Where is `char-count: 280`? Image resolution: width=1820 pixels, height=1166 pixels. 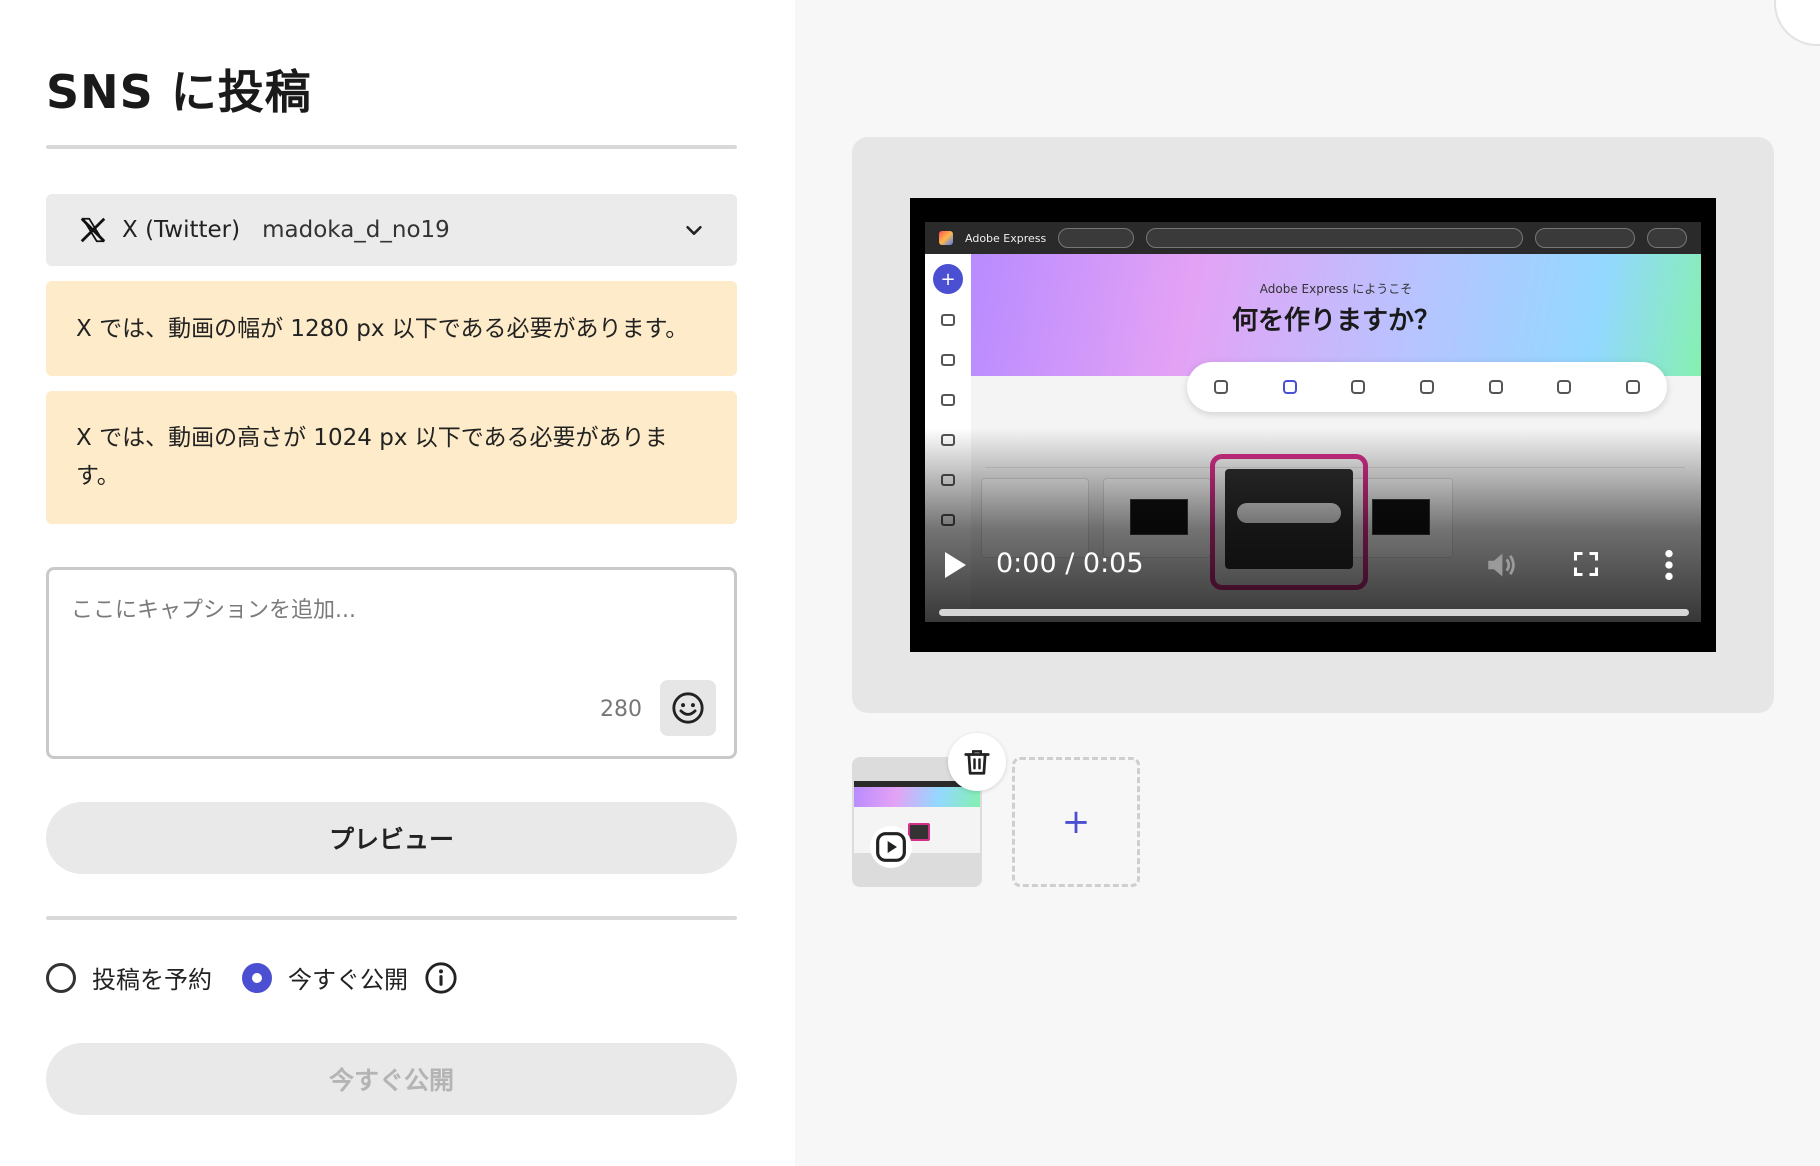
char-count: 280 is located at coordinates (621, 709).